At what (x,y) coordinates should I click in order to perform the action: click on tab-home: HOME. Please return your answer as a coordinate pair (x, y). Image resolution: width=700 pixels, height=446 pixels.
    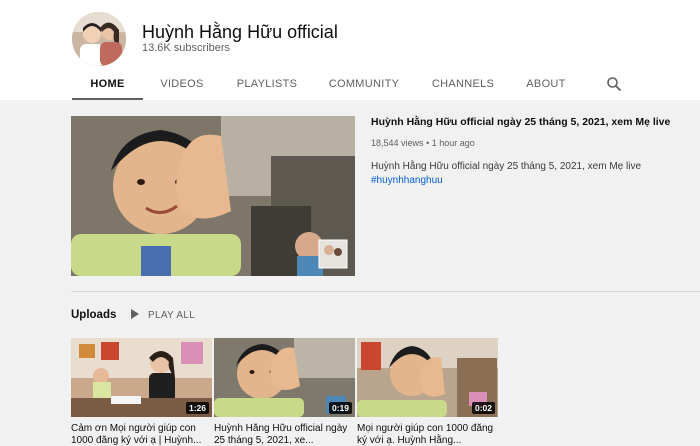
    Looking at the image, I should click on (107, 84).